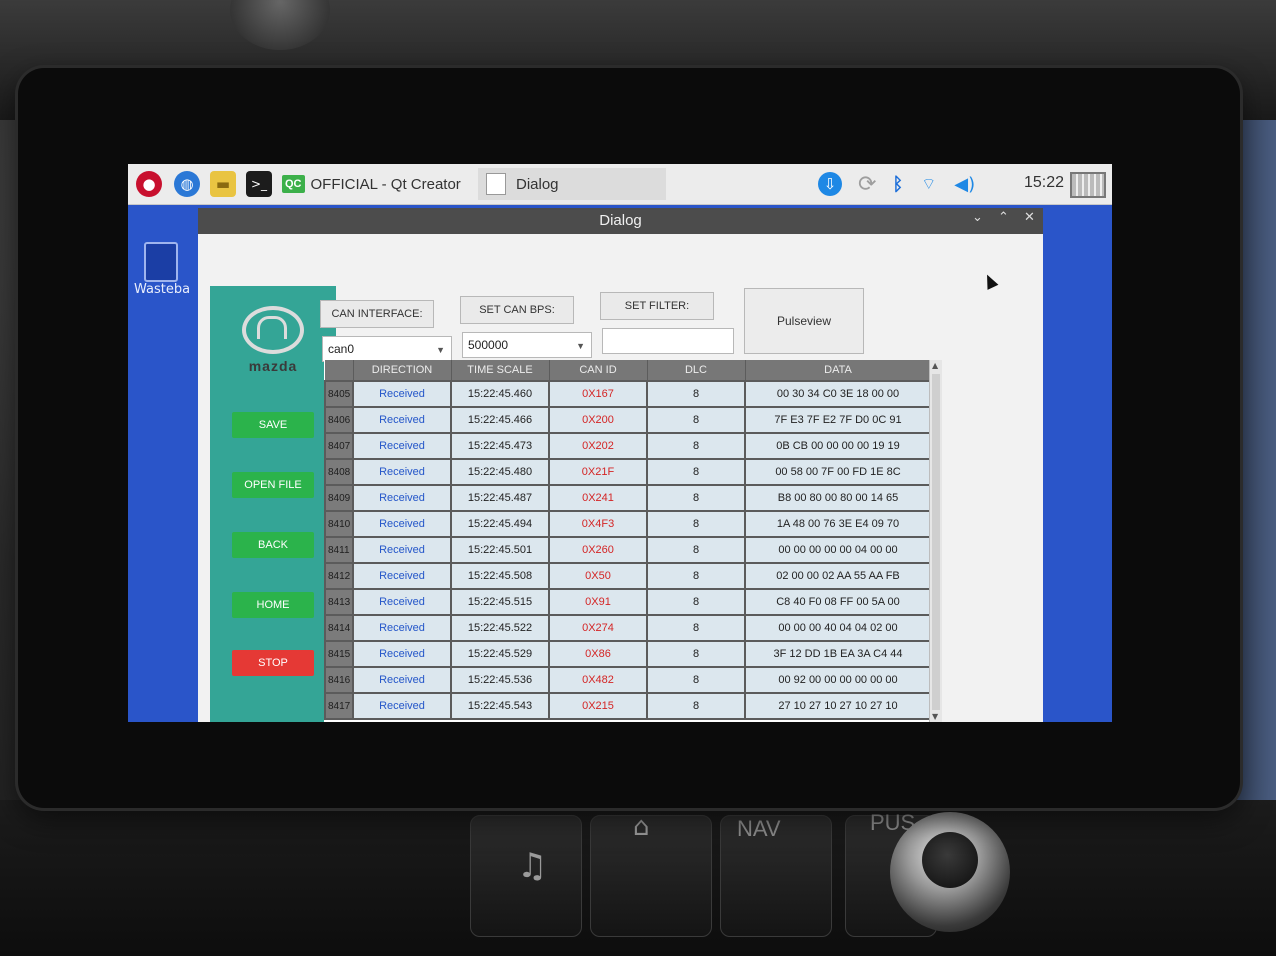 This screenshot has height=956, width=1276. I want to click on nav-console-button: NAV, so click(776, 876).